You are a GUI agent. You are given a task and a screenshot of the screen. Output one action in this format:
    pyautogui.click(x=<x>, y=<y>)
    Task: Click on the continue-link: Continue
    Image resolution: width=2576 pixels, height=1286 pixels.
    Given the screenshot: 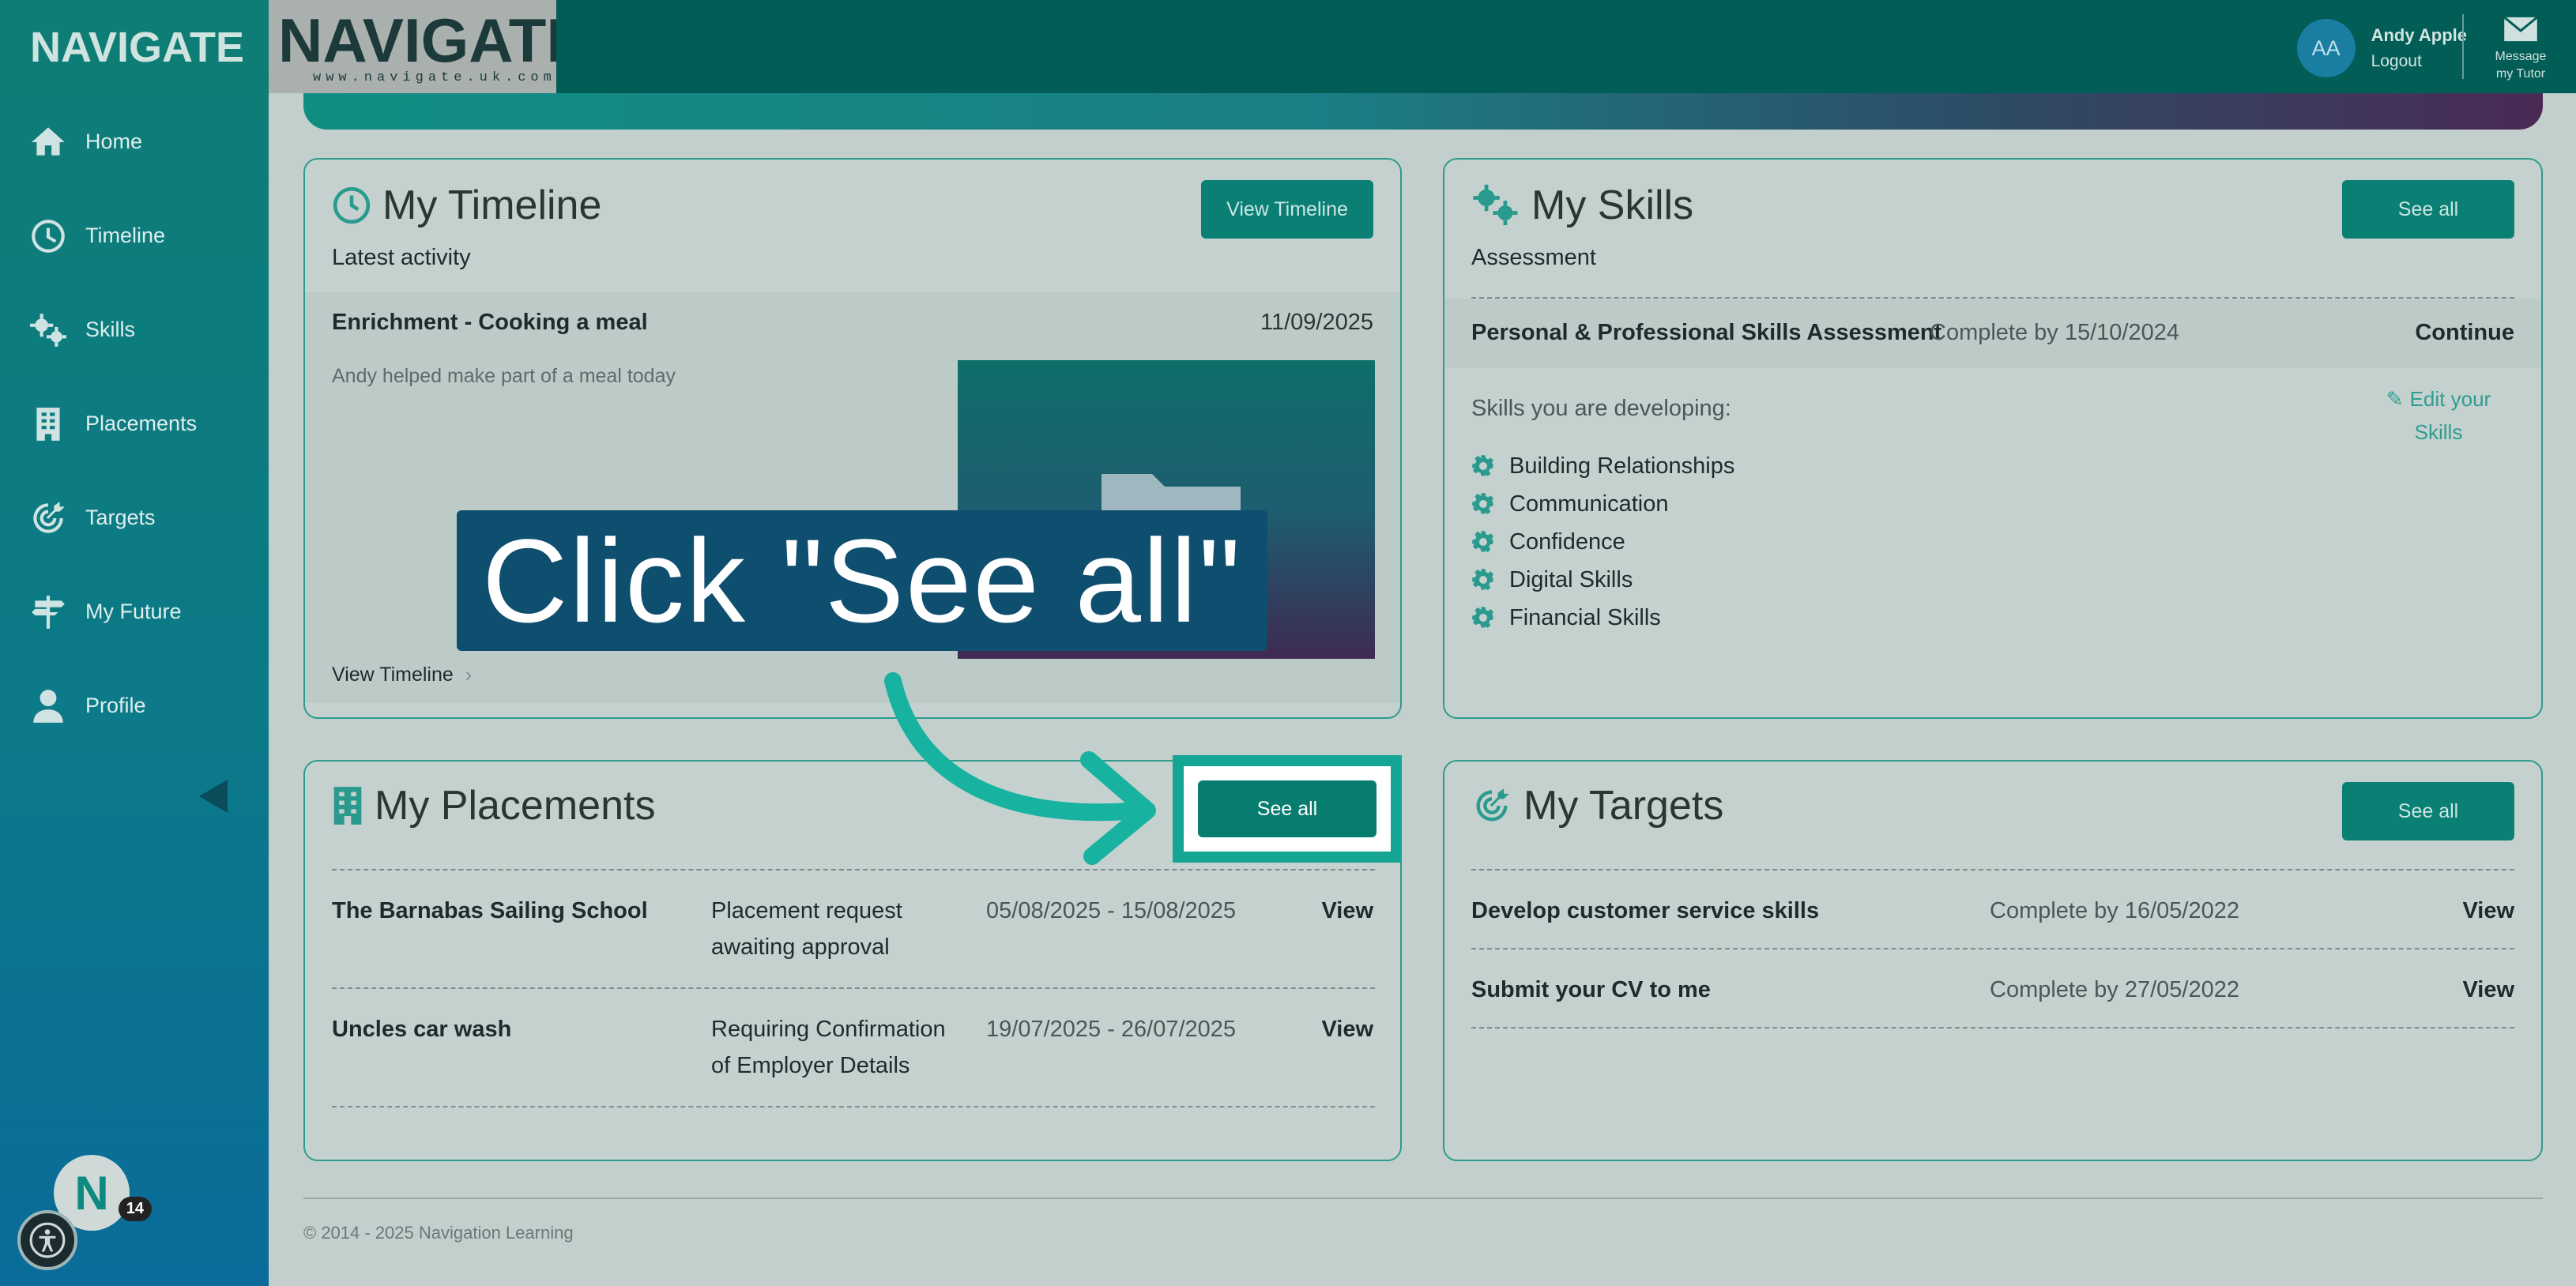 What is the action you would take?
    pyautogui.click(x=2464, y=332)
    